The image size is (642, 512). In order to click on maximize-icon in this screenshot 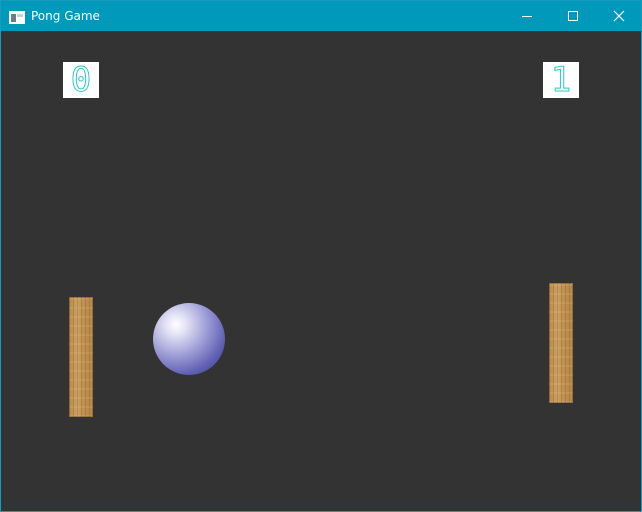, I will do `click(573, 16)`.